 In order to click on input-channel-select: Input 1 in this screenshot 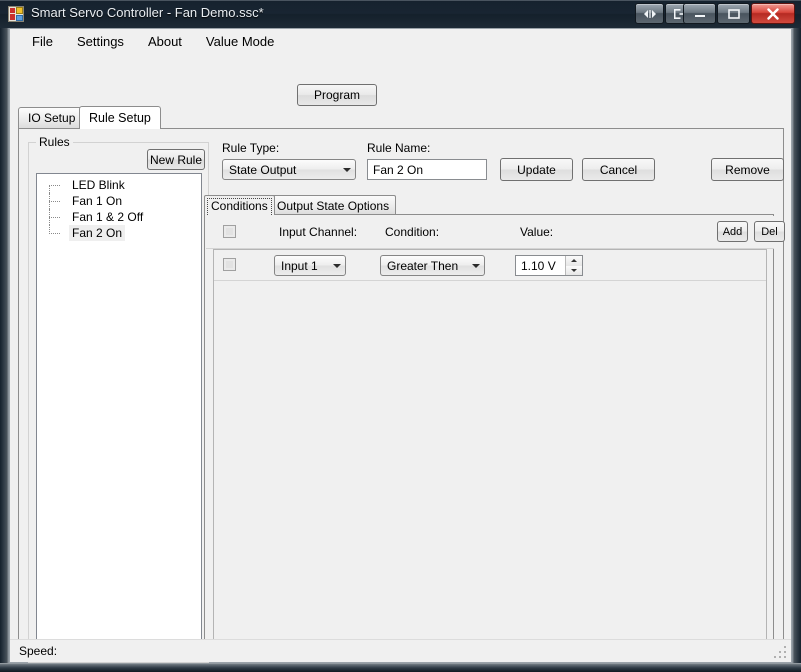, I will do `click(310, 265)`.